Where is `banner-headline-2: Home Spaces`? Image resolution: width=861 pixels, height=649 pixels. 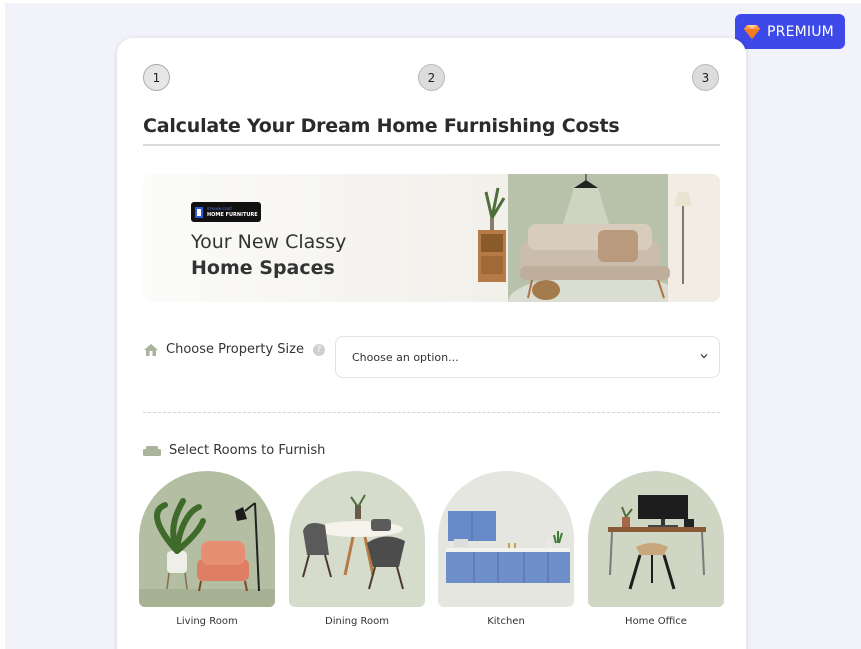 banner-headline-2: Home Spaces is located at coordinates (263, 268).